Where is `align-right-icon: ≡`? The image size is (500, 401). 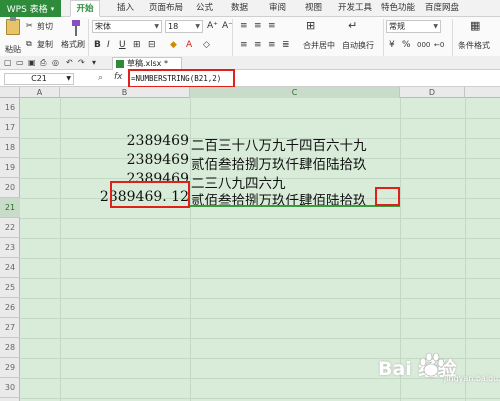 align-right-icon: ≡ is located at coordinates (272, 45).